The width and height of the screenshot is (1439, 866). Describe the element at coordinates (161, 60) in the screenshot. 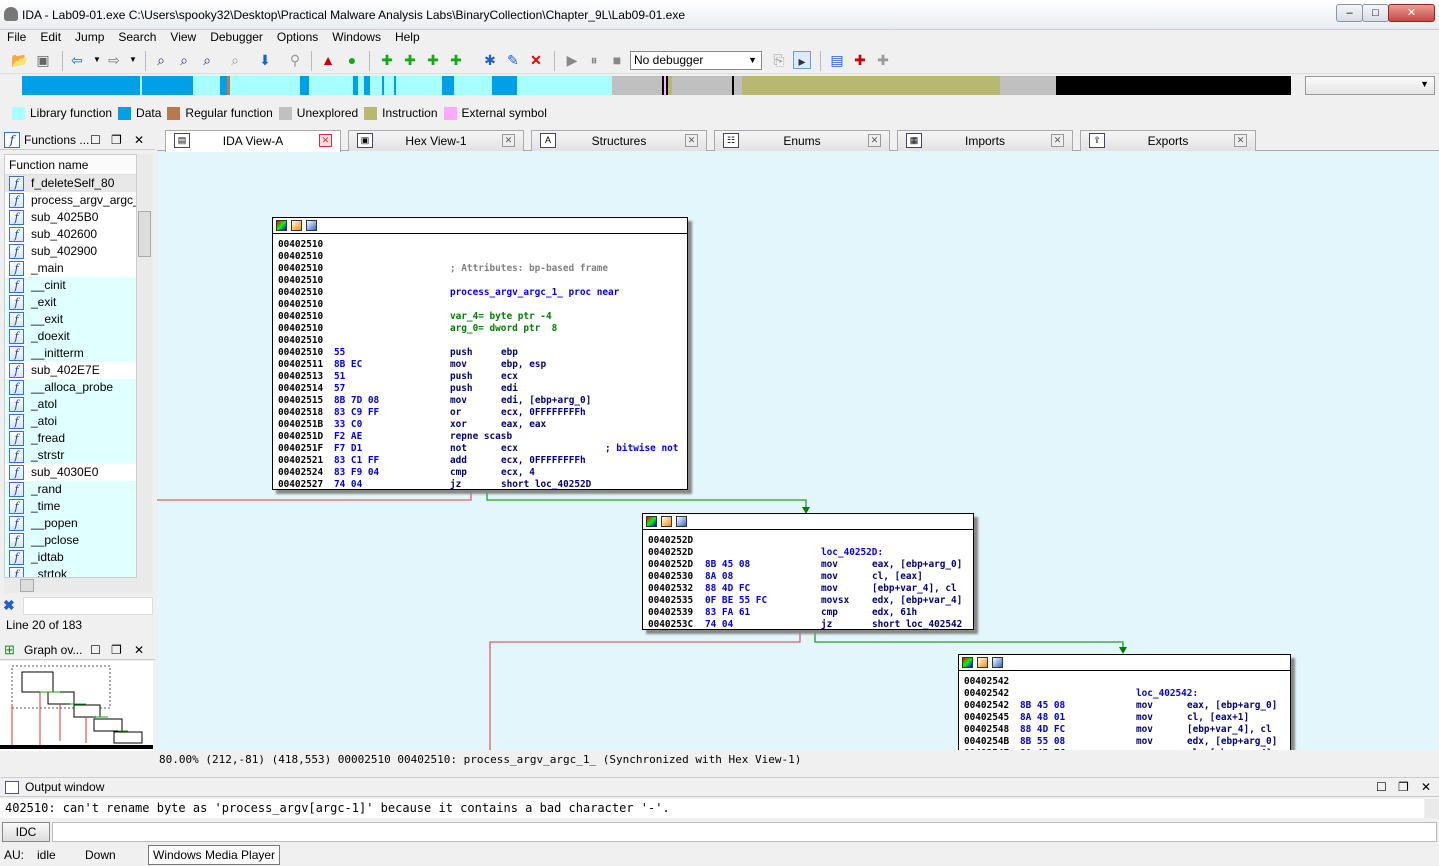

I see `search-code-icon: ⌕` at that location.